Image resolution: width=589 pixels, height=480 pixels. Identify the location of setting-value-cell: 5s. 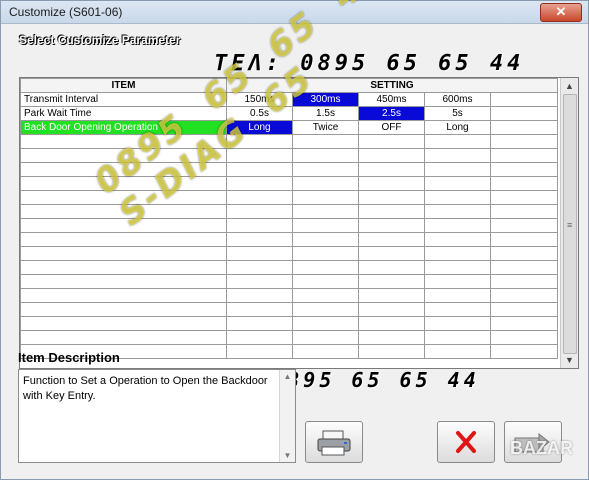
(457, 113).